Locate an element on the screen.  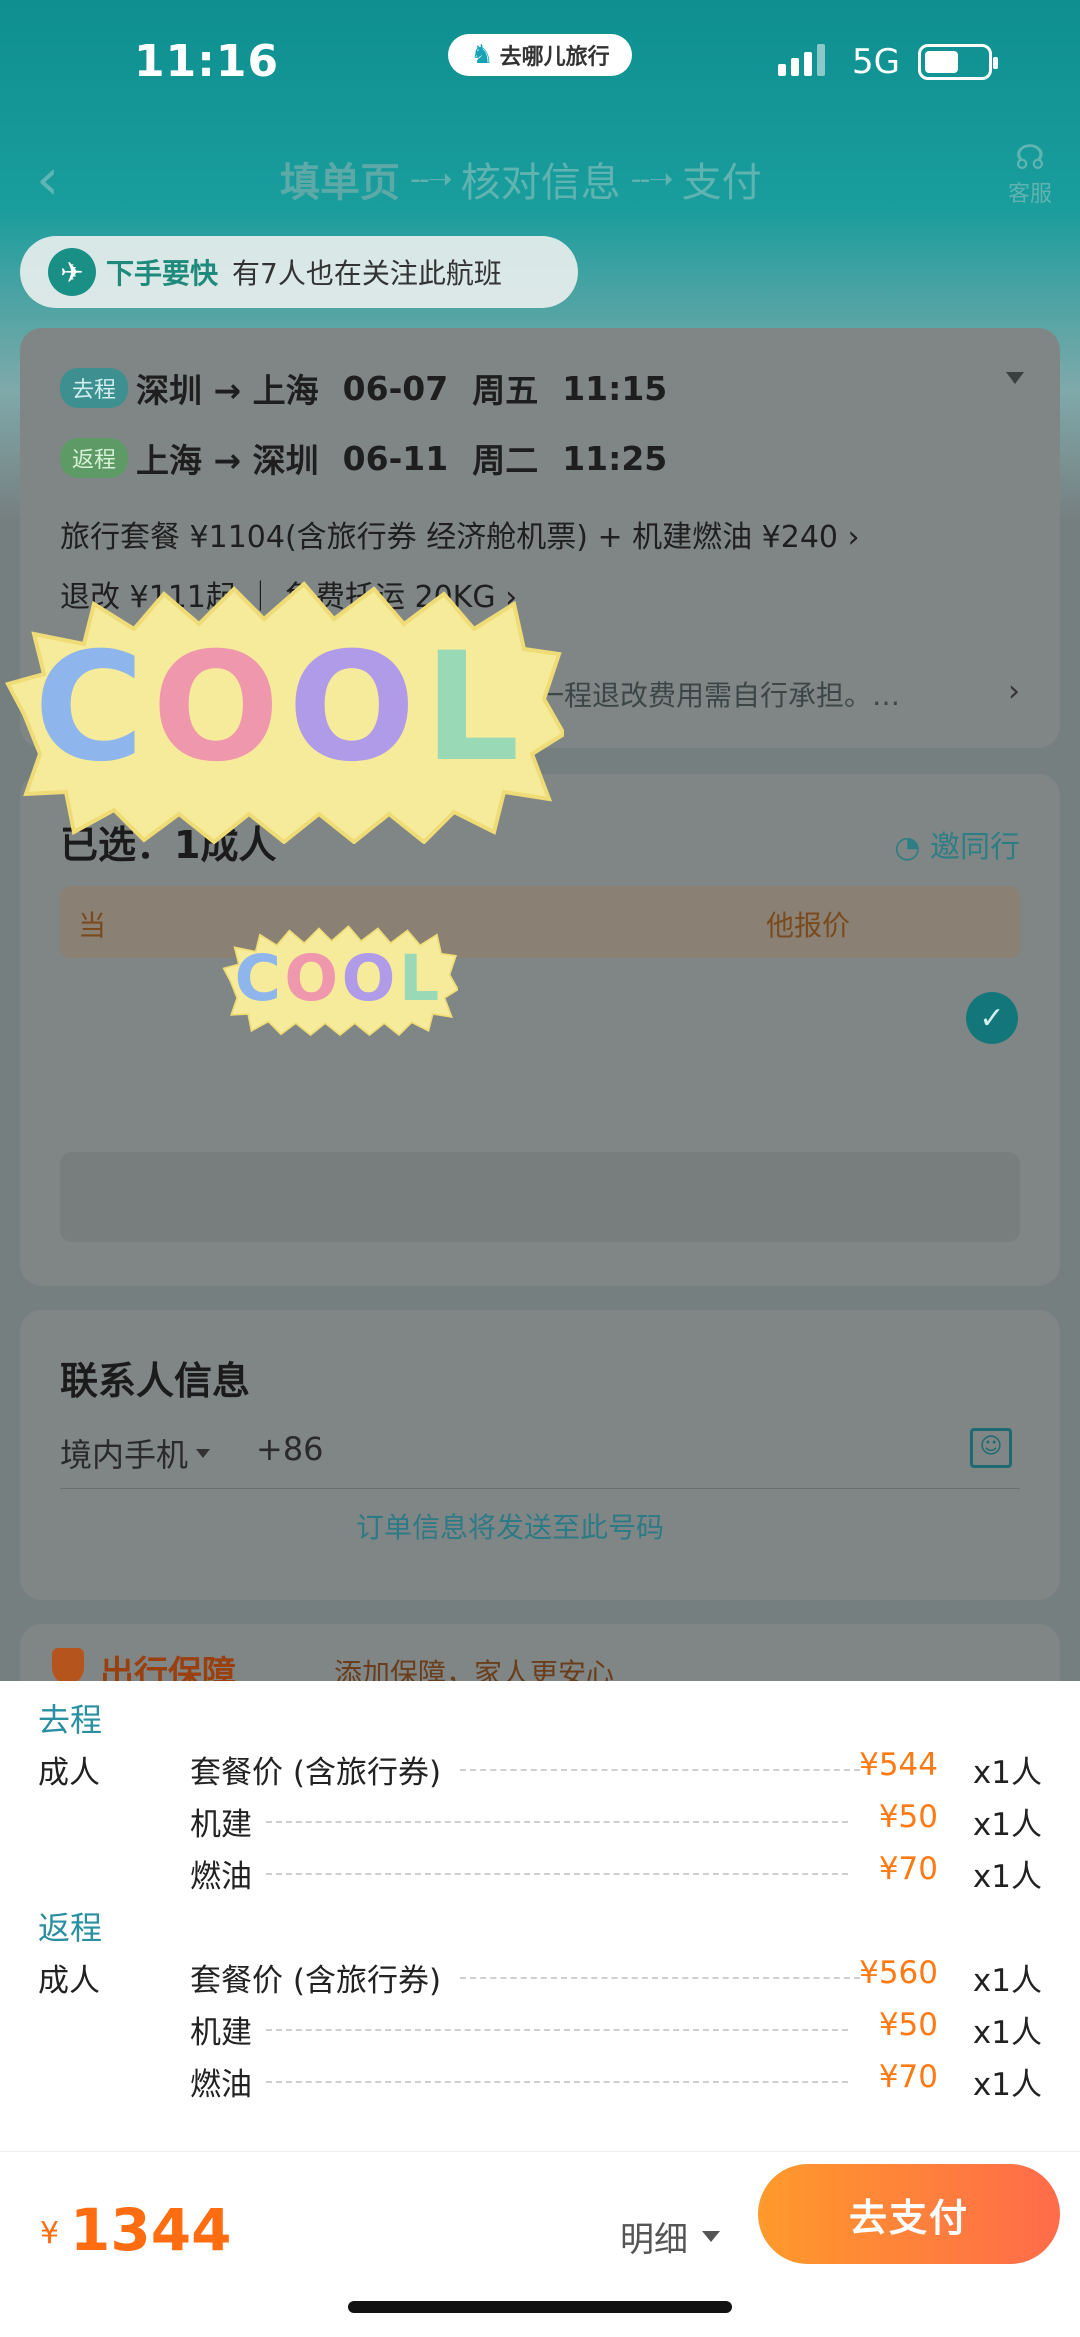
navigation-bar: ‹ 填单页 --➝ 核对信息 --➝ 支付 ☊ 客服 is located at coordinates (540, 175).